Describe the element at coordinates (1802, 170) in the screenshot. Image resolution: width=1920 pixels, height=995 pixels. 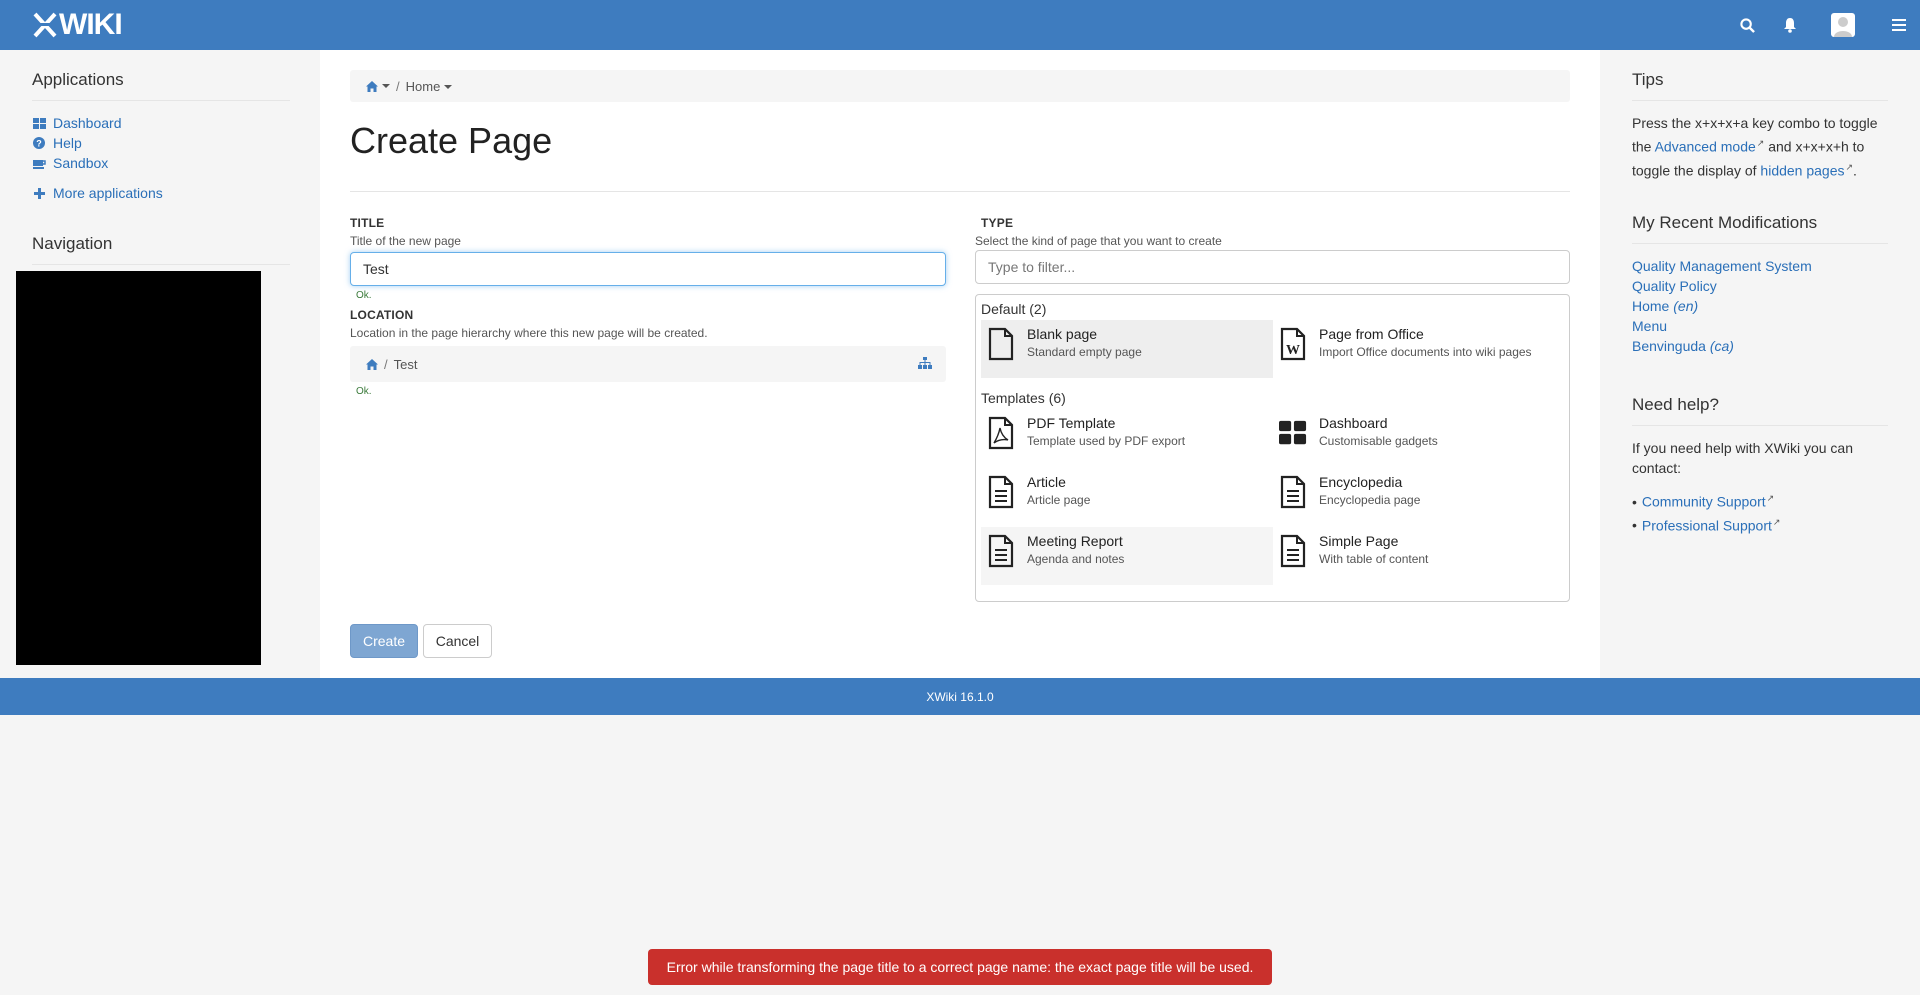
I see `hidden-pages-link: hidden pages` at that location.